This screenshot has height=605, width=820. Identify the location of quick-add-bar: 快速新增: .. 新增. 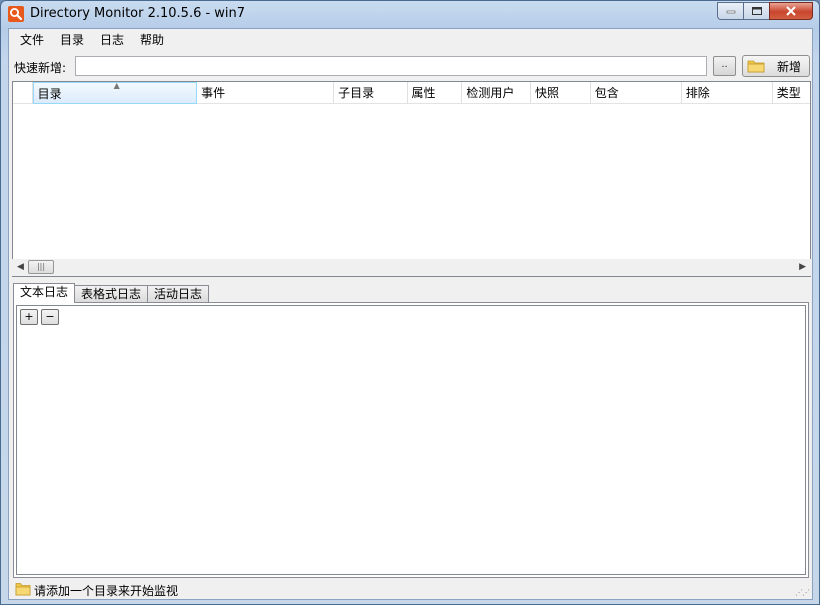
(410, 66).